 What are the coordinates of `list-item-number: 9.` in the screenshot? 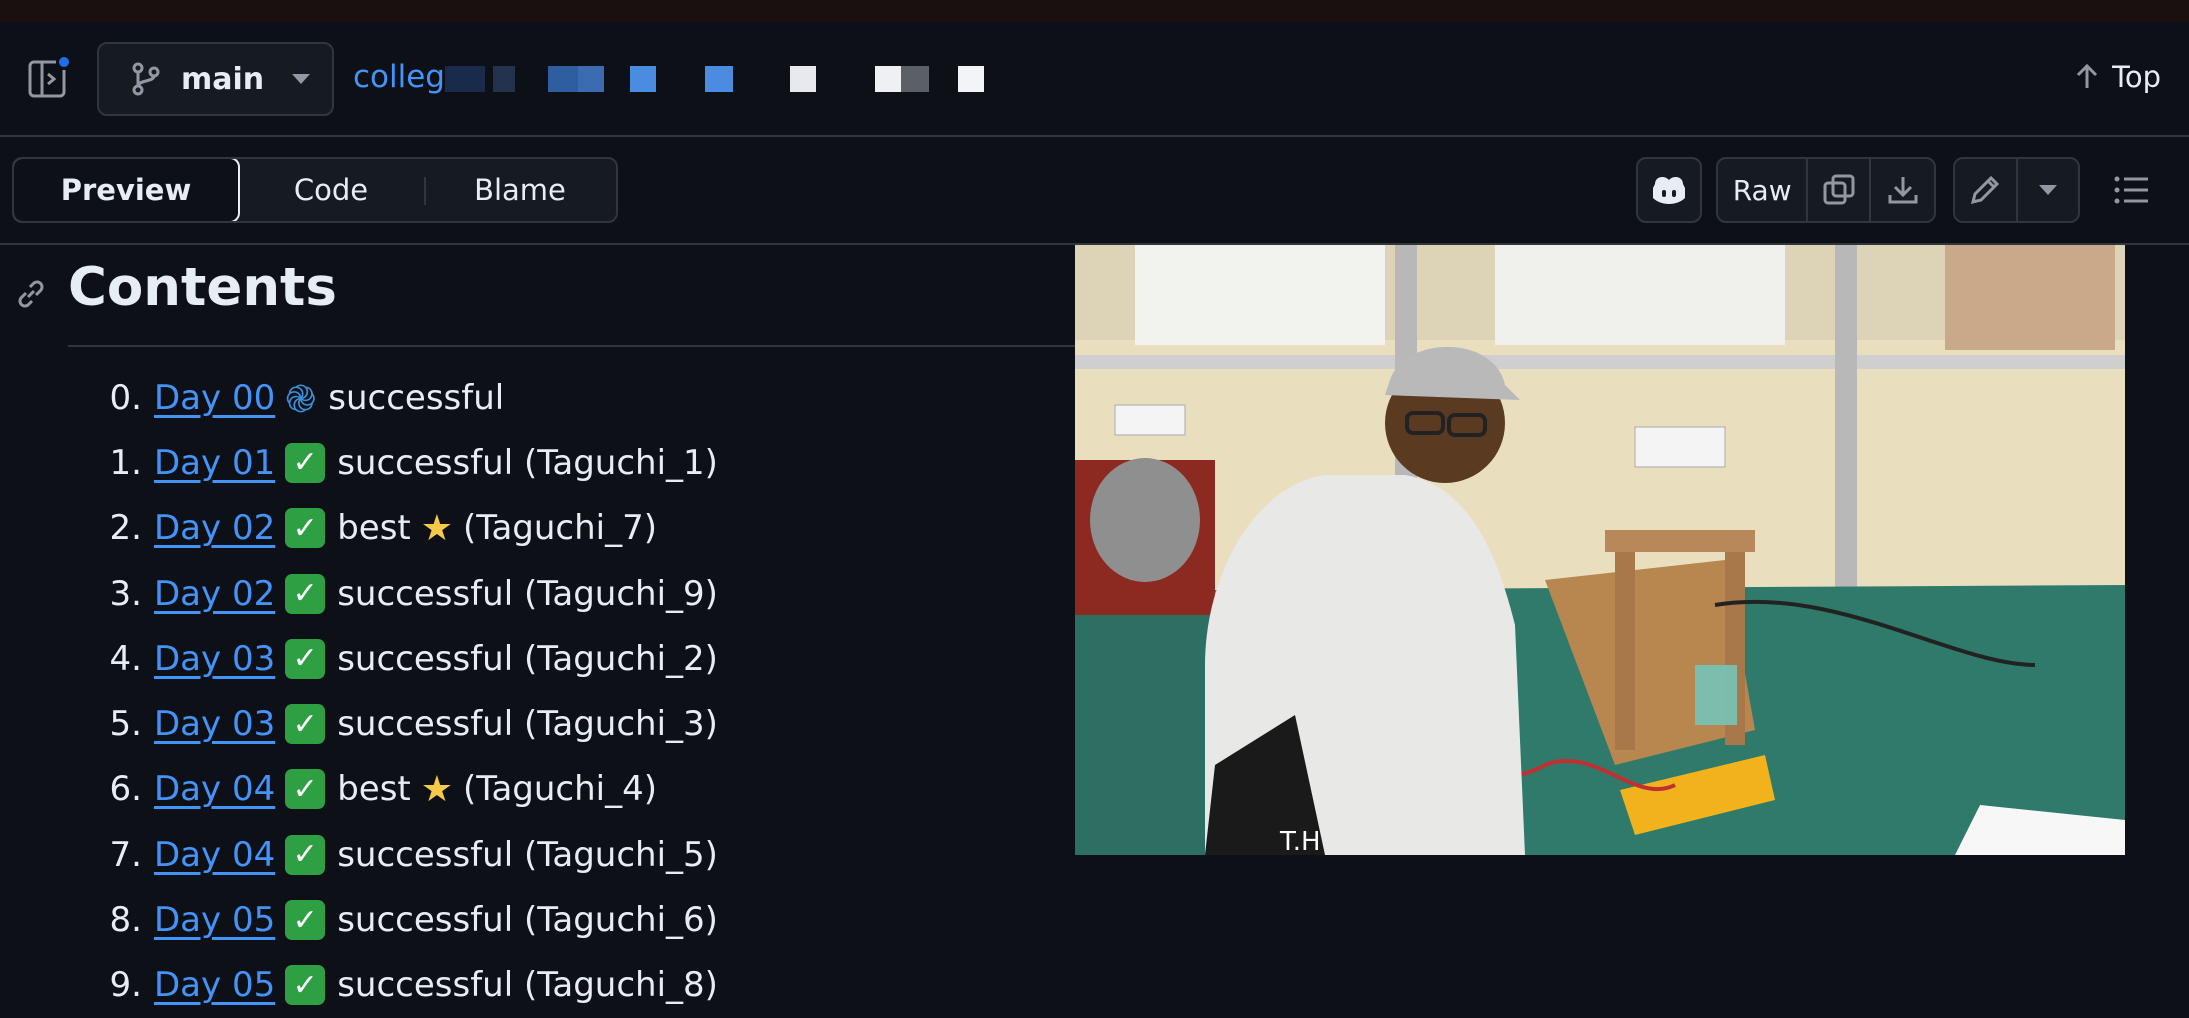 It's located at (125, 985).